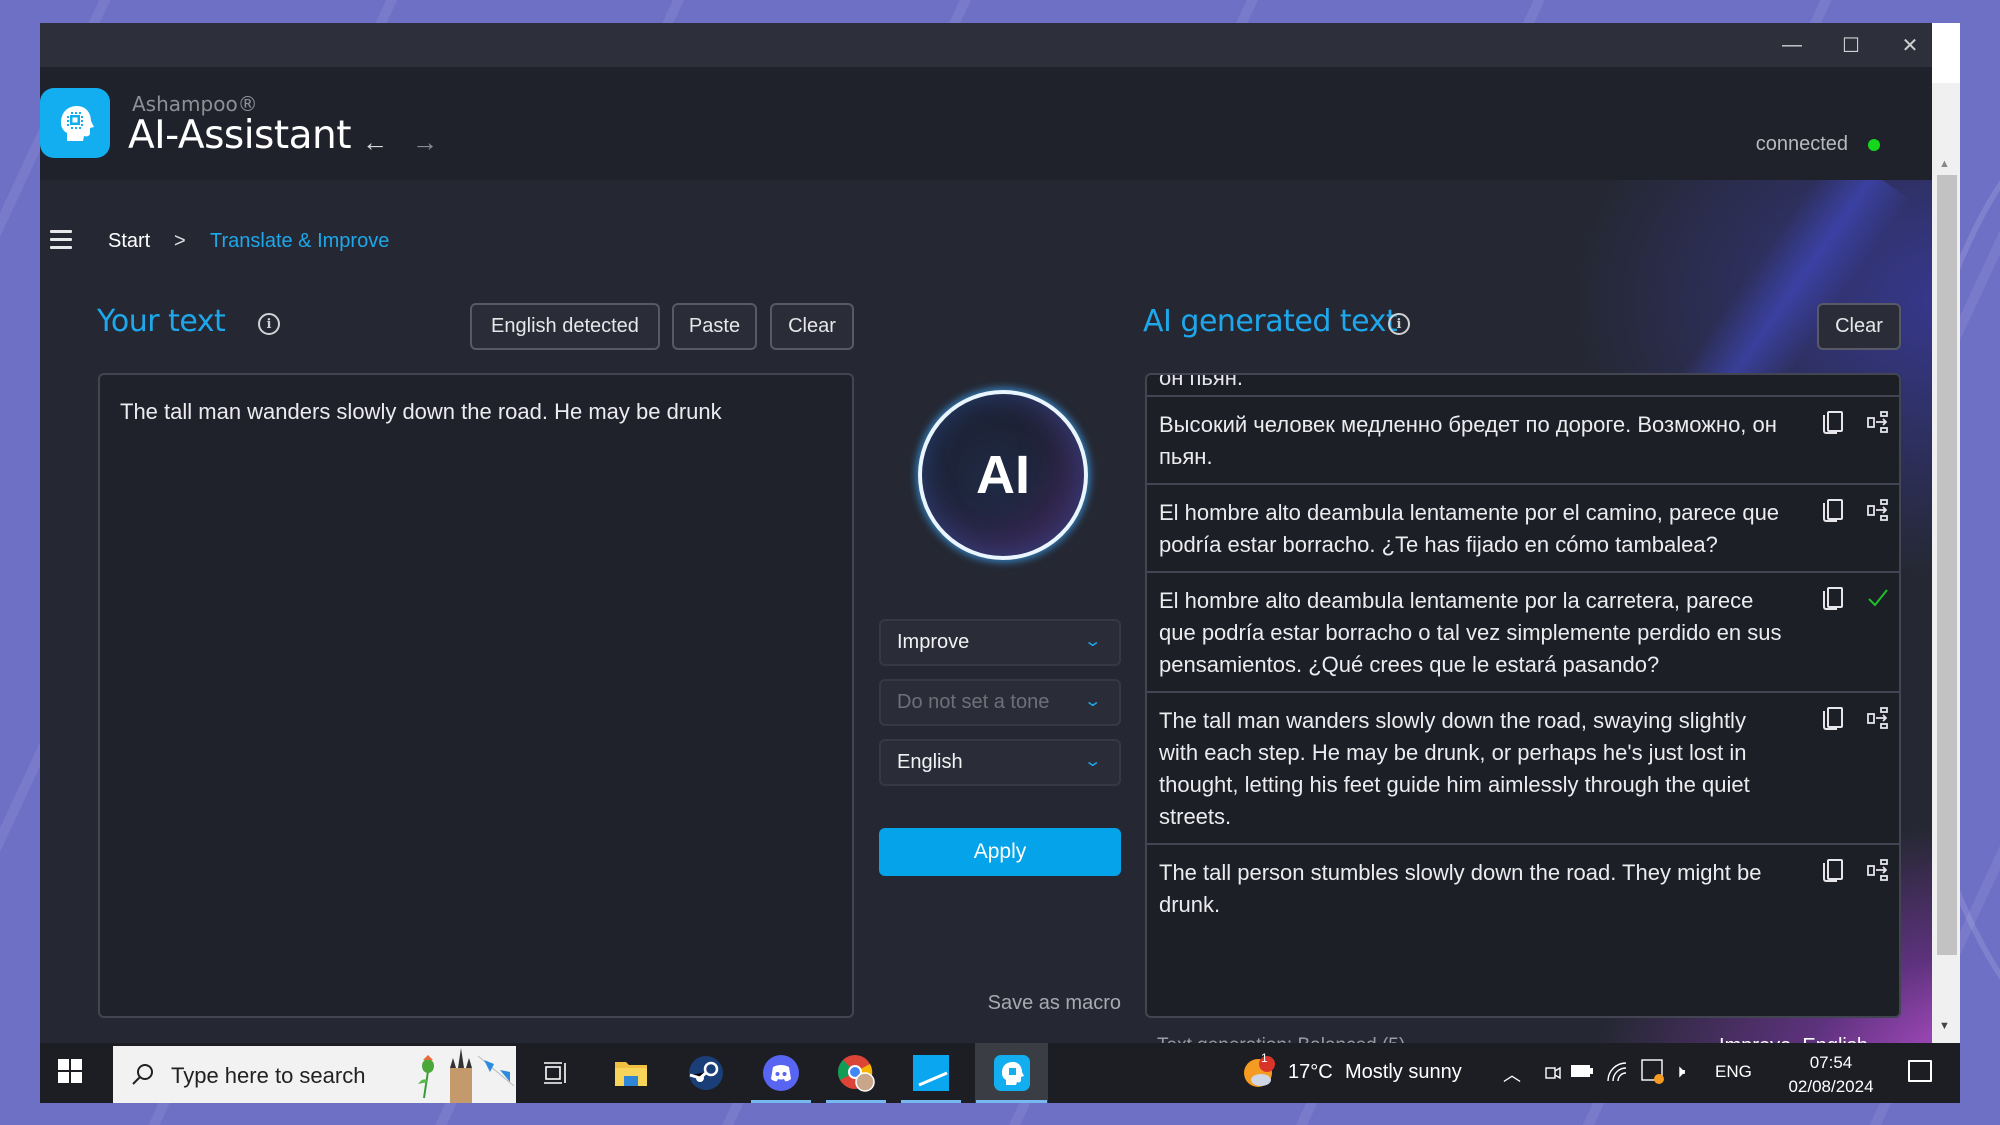 The image size is (2000, 1125). What do you see at coordinates (1859, 326) in the screenshot?
I see `clear-output-button: Clear` at bounding box center [1859, 326].